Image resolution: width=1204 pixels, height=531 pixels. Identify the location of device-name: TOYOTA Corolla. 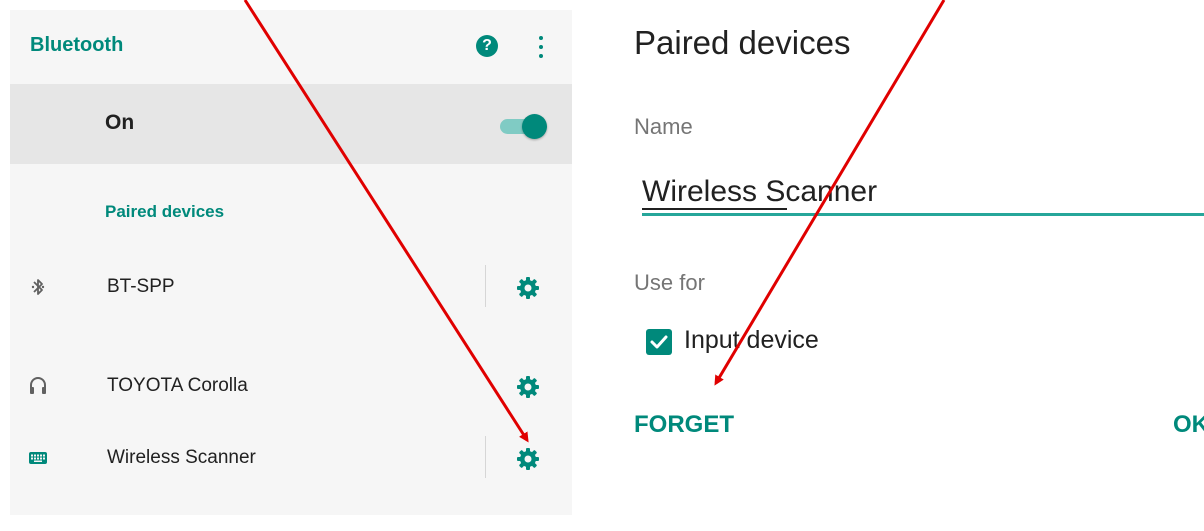
(177, 385).